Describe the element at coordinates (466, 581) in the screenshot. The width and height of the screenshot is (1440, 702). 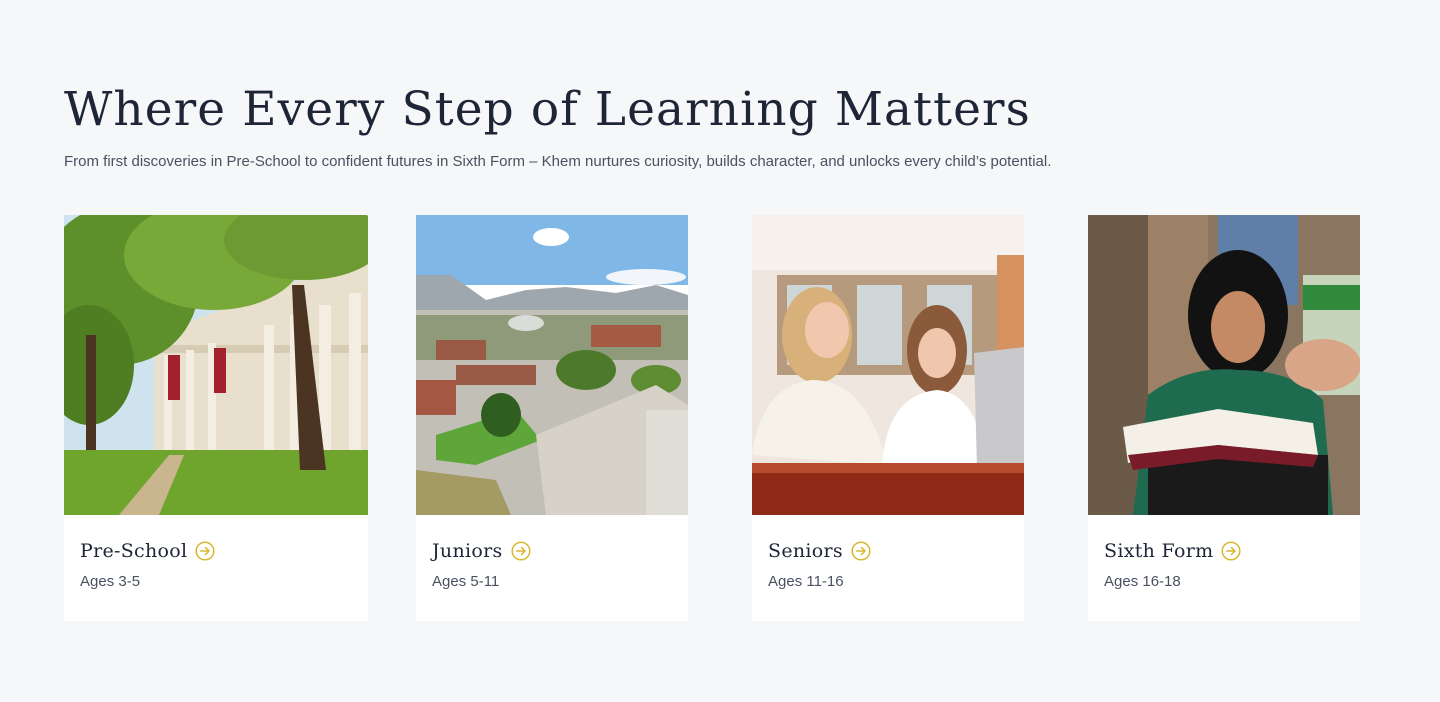
I see `card-age-range: Ages 5-11` at that location.